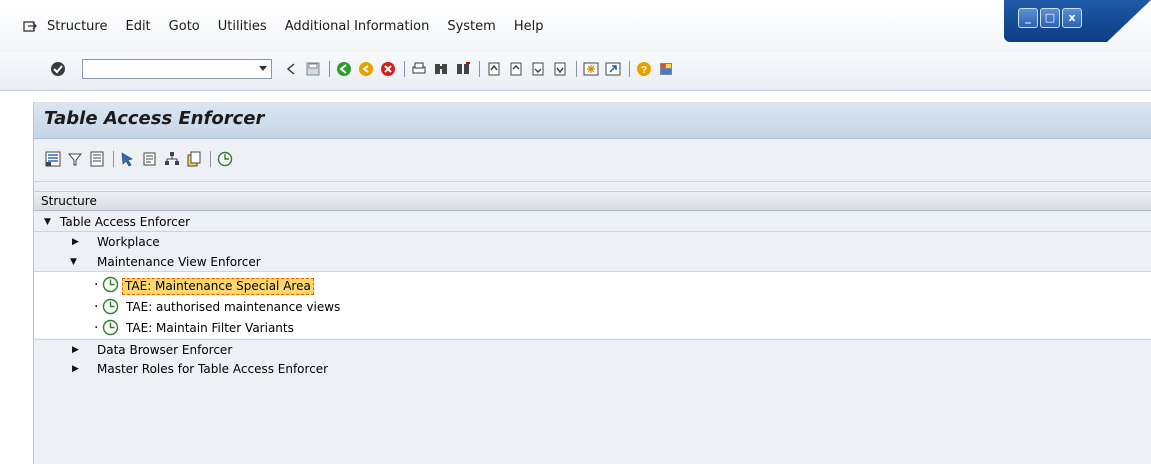  What do you see at coordinates (184, 26) in the screenshot?
I see `menu-goto: Goto` at bounding box center [184, 26].